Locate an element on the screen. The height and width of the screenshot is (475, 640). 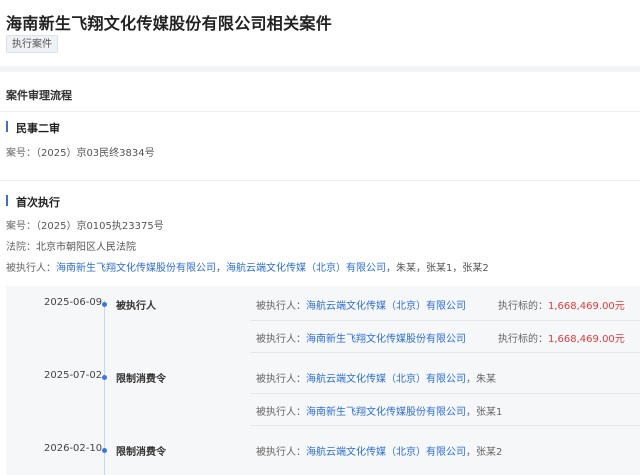
case-type-tag: 执行案件 is located at coordinates (32, 44).